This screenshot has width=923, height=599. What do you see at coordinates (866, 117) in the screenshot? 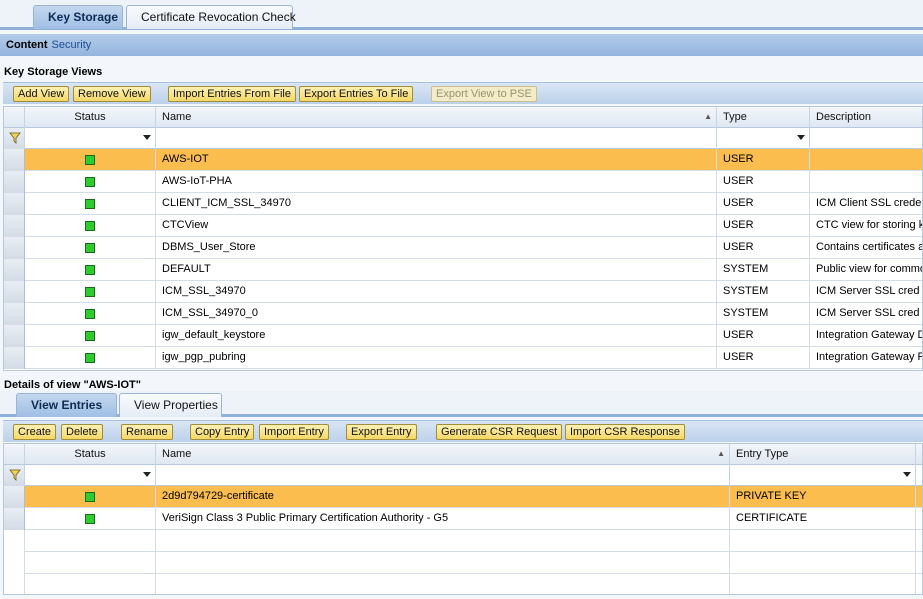
I see `header-description: Description` at bounding box center [866, 117].